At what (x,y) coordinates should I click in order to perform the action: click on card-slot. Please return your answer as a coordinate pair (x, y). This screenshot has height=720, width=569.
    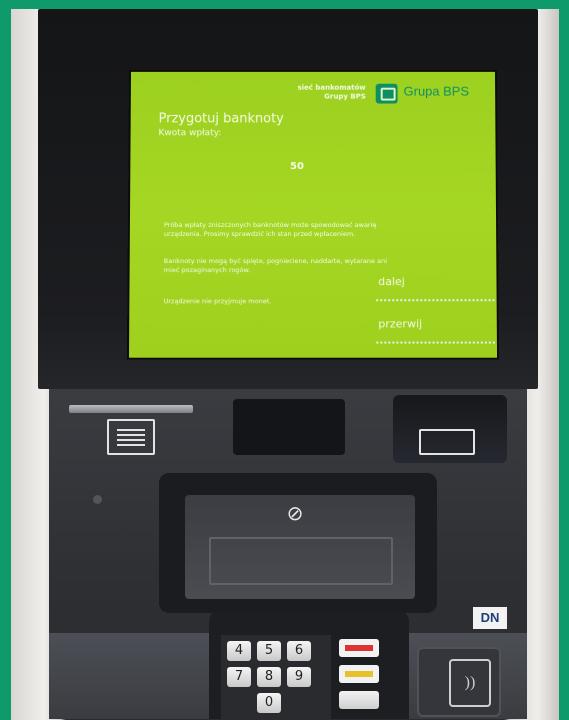
    Looking at the image, I should click on (450, 429).